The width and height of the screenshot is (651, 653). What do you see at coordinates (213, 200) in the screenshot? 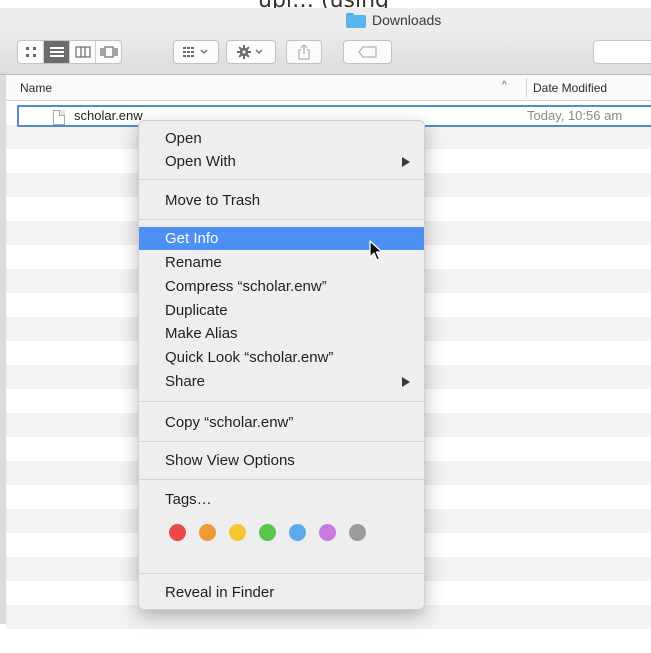
I see `menu-item-label: Move to Trash` at bounding box center [213, 200].